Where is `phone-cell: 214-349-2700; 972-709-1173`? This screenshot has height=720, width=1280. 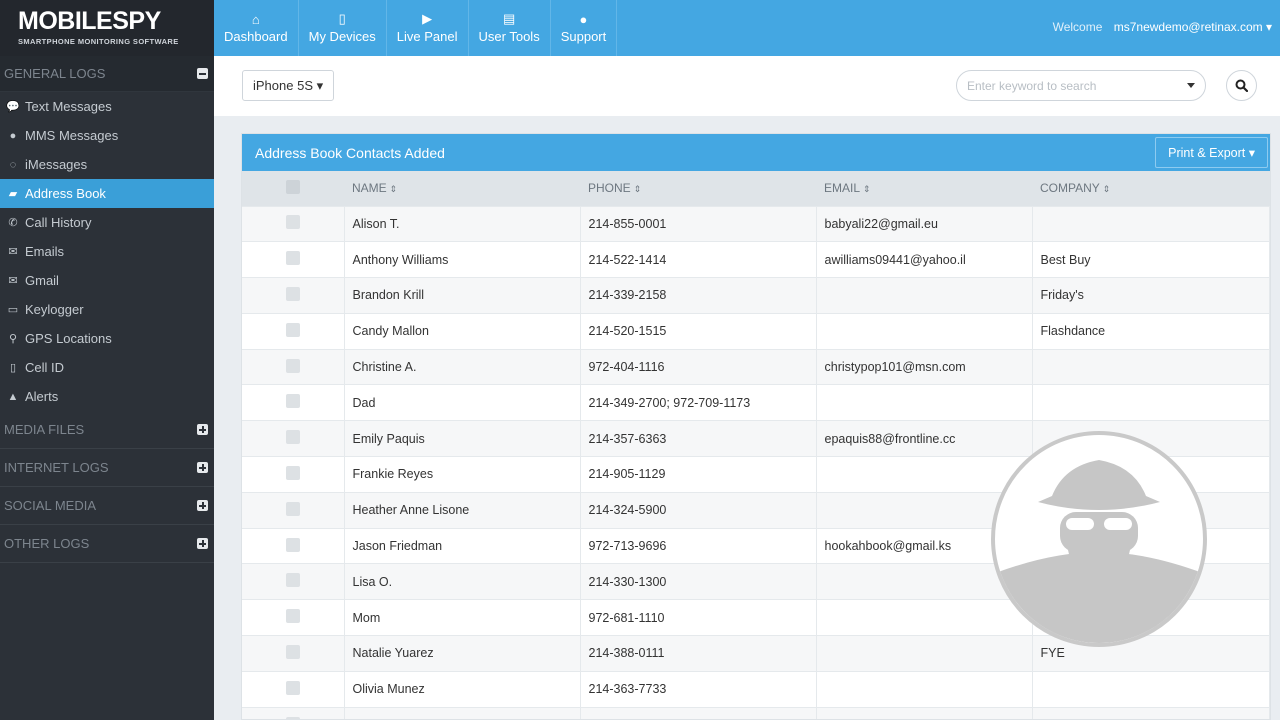 phone-cell: 214-349-2700; 972-709-1173 is located at coordinates (698, 402).